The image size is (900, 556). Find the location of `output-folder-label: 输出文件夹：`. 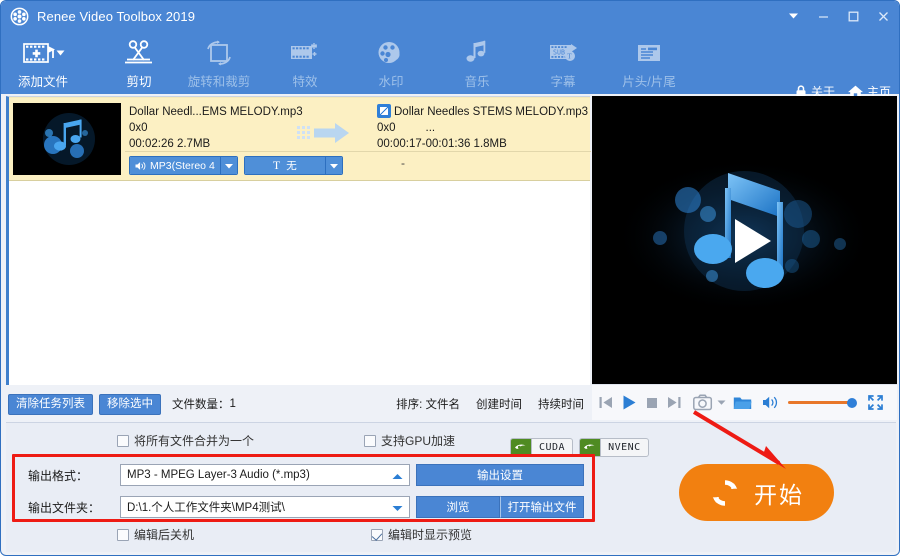

output-folder-label: 输出文件夹： is located at coordinates (64, 507).